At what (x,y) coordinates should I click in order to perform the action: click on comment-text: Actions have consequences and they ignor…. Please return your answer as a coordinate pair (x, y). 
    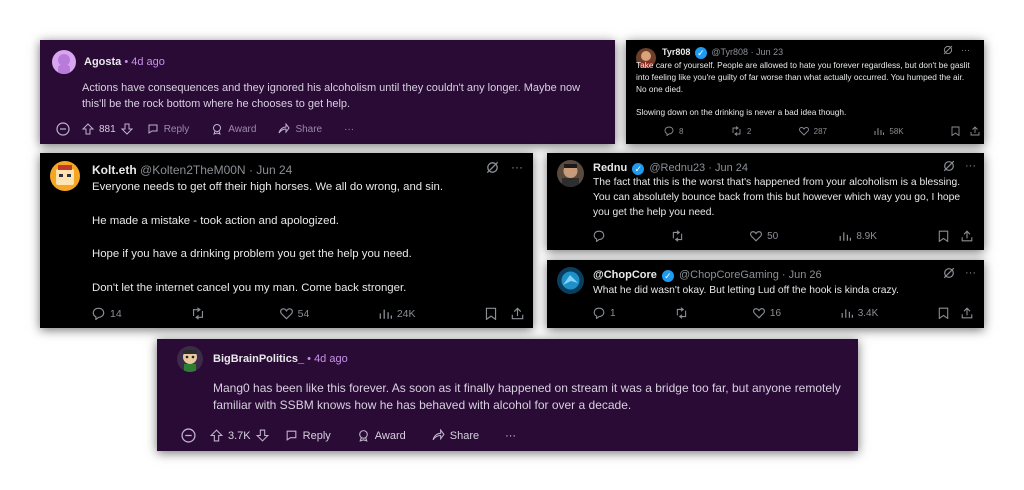
    Looking at the image, I should click on (331, 96).